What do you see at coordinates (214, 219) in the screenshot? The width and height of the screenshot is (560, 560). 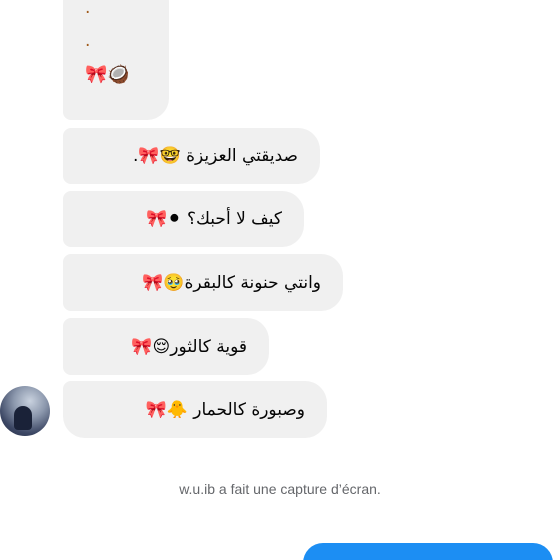 I see `message-text: كيف لا أحبك؟ ⚫🎀` at bounding box center [214, 219].